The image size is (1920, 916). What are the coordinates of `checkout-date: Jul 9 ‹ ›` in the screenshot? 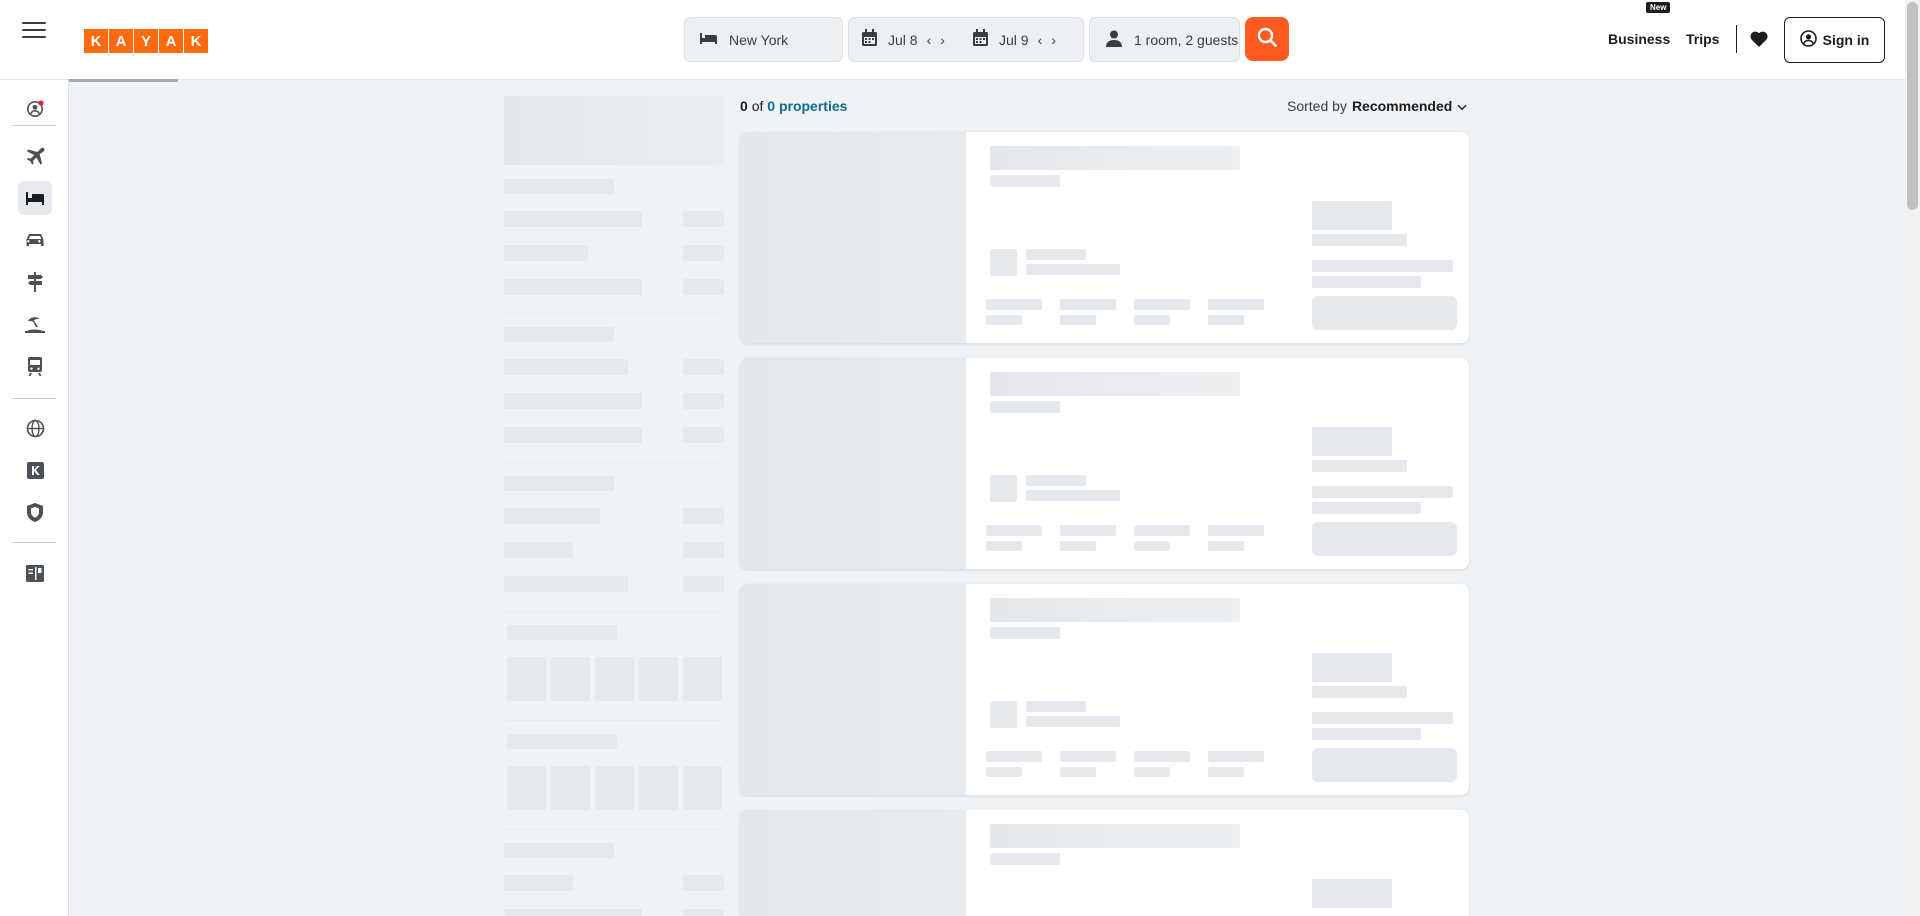 It's located at (1027, 39).